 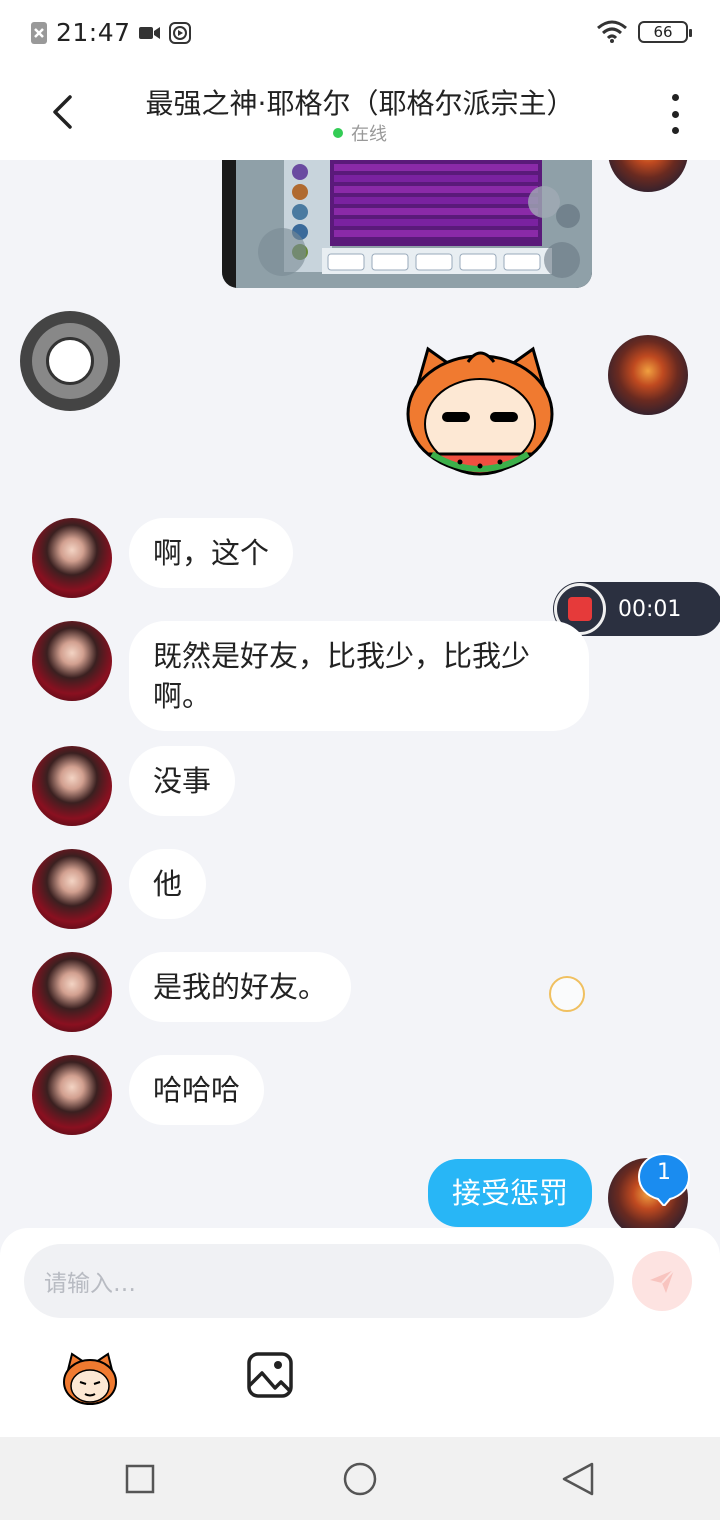 I want to click on emoji-button, so click(x=90, y=1378).